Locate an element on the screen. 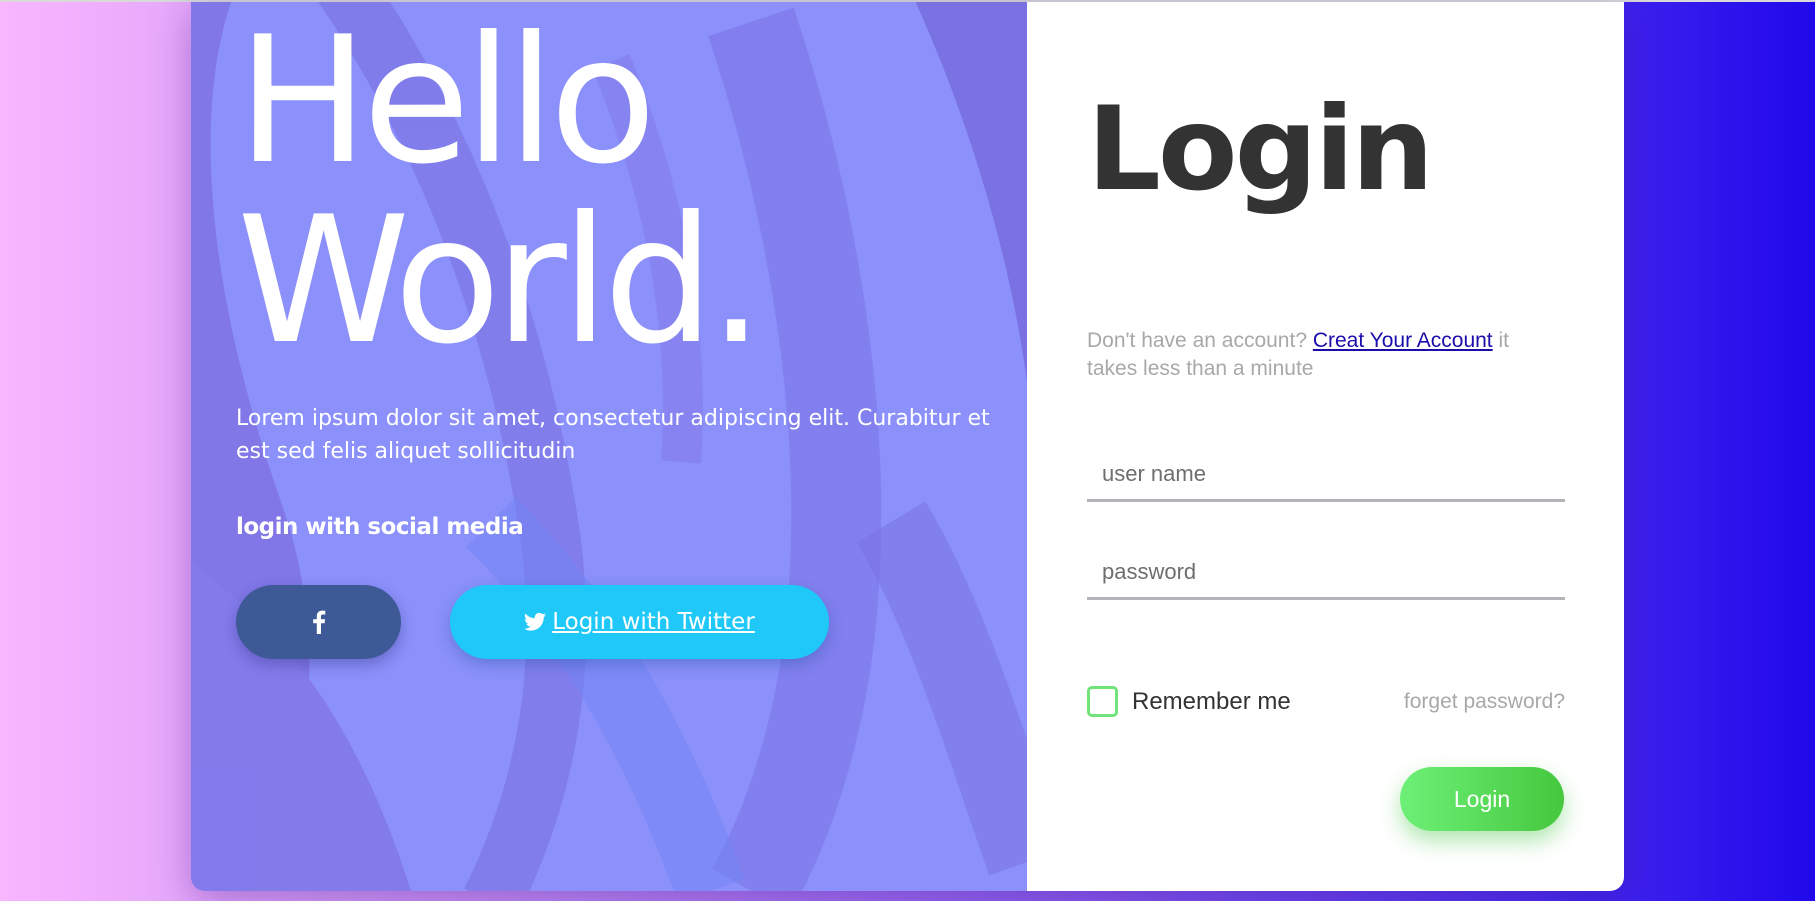  facebook-icon is located at coordinates (318, 622).